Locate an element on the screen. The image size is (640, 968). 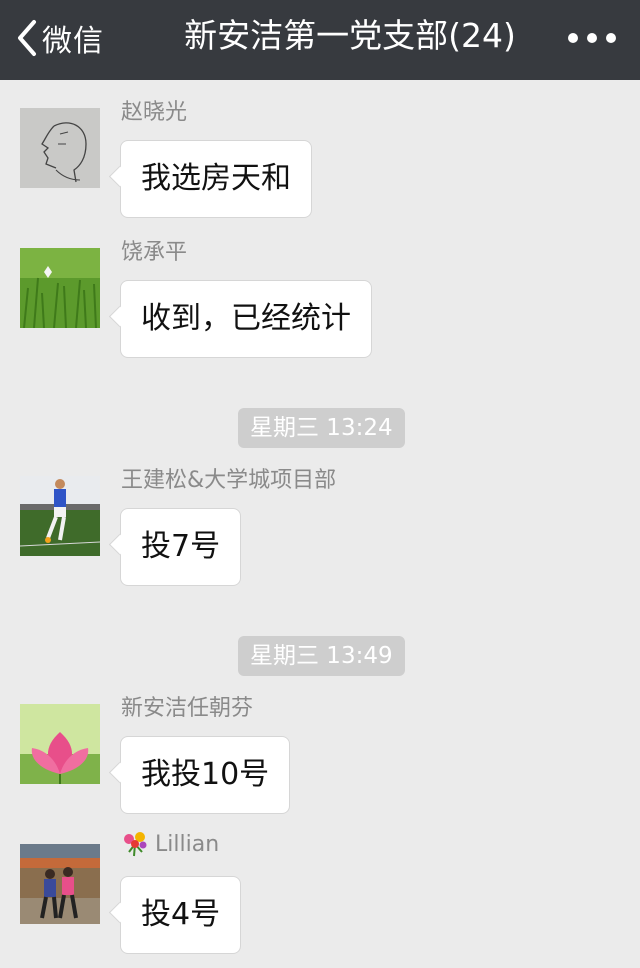
chat-title: 新安洁第一党支部(24) is located at coordinates (350, 35).